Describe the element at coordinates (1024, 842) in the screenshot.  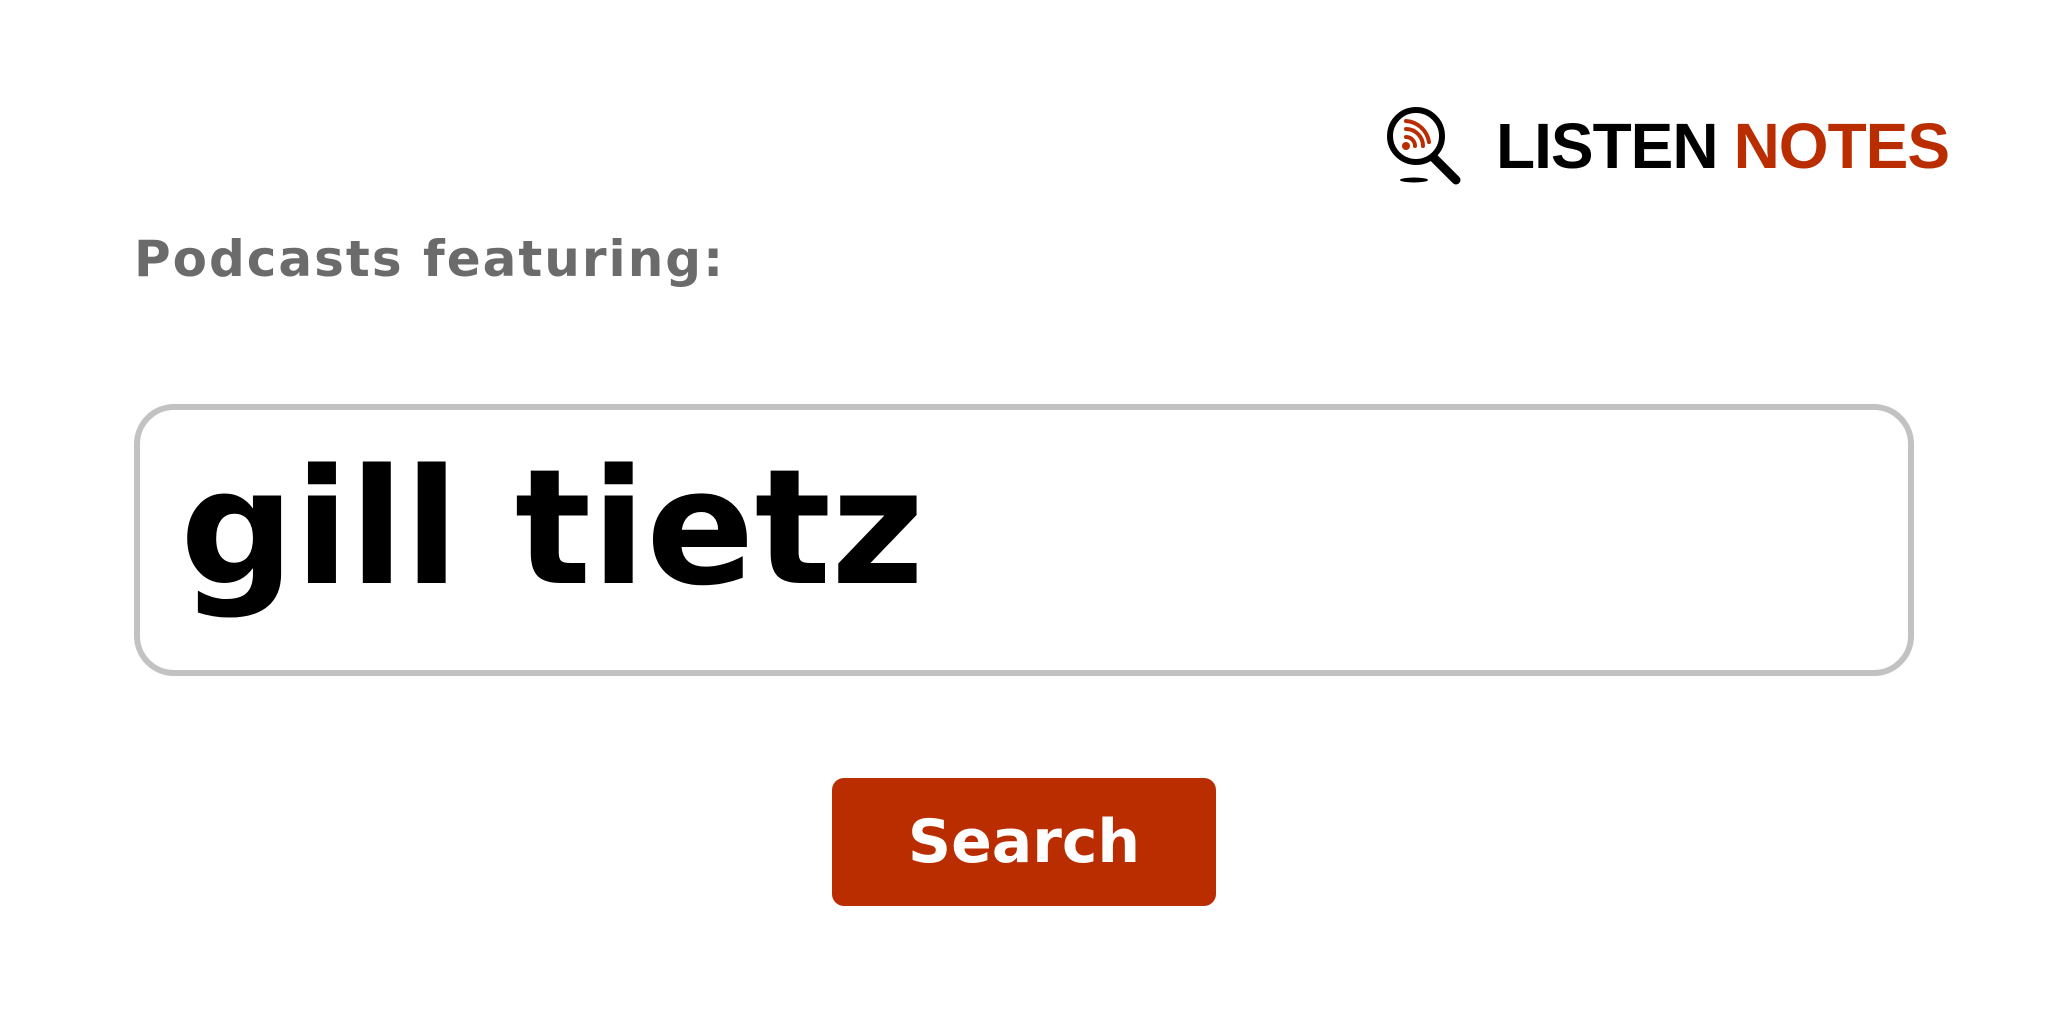
I see `search-button: Search` at that location.